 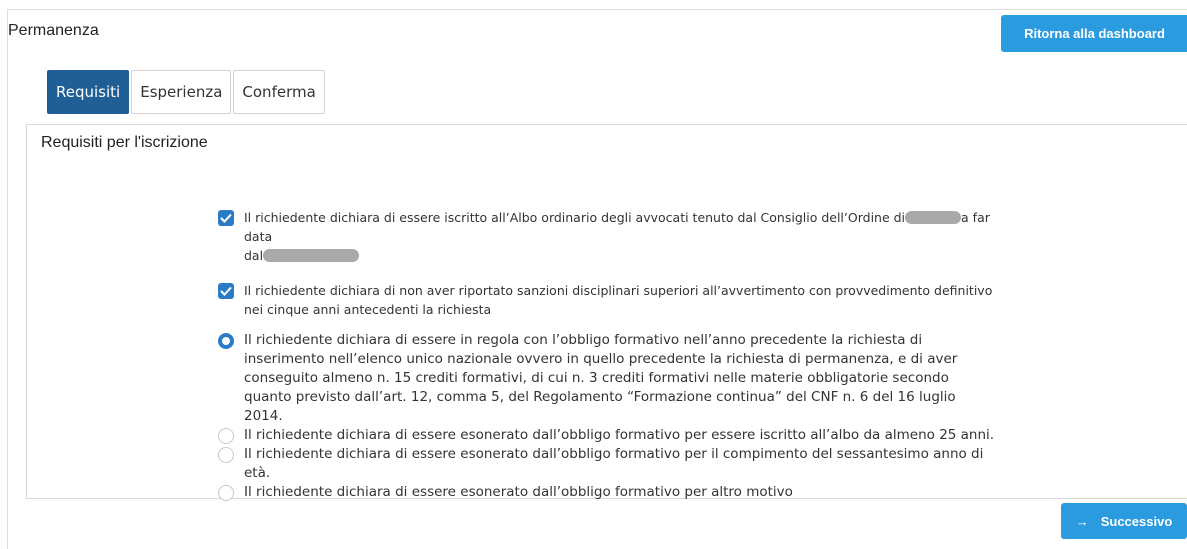 I want to click on redacted-ordine, so click(x=933, y=217).